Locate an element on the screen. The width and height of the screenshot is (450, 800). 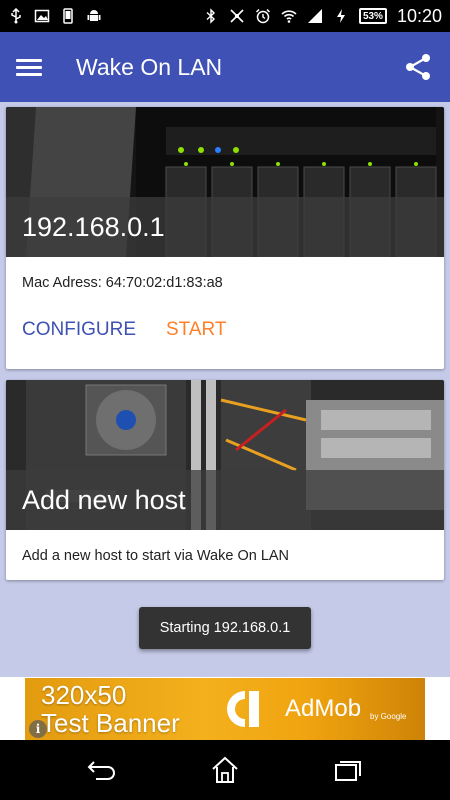
host-actions: CONFIGURE START is located at coordinates (225, 316).